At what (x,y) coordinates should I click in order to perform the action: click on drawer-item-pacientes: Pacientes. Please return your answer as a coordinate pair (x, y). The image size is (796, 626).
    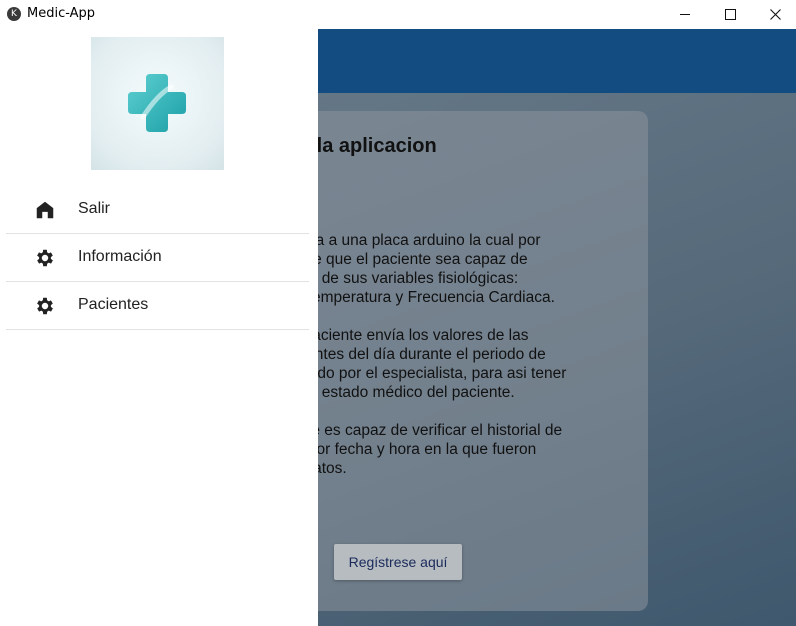
    Looking at the image, I should click on (157, 306).